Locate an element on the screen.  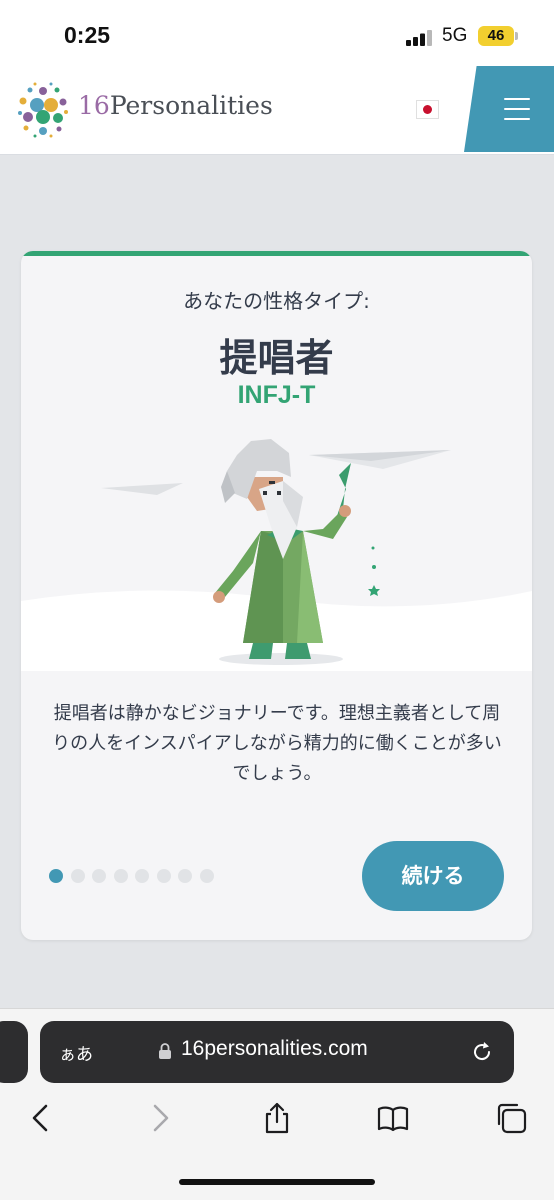
progress-dot-active is located at coordinates (56, 876).